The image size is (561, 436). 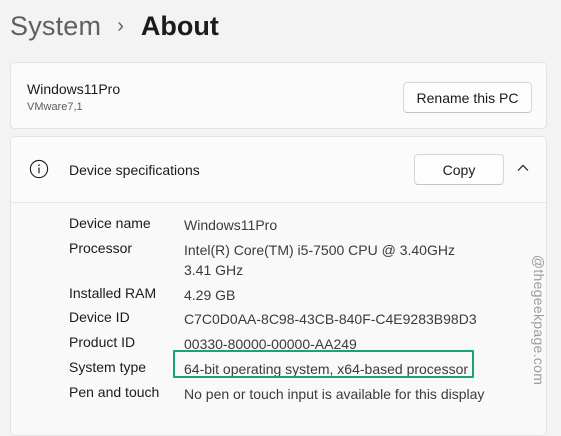 I want to click on pc-name: Windows11Pro, so click(x=74, y=89).